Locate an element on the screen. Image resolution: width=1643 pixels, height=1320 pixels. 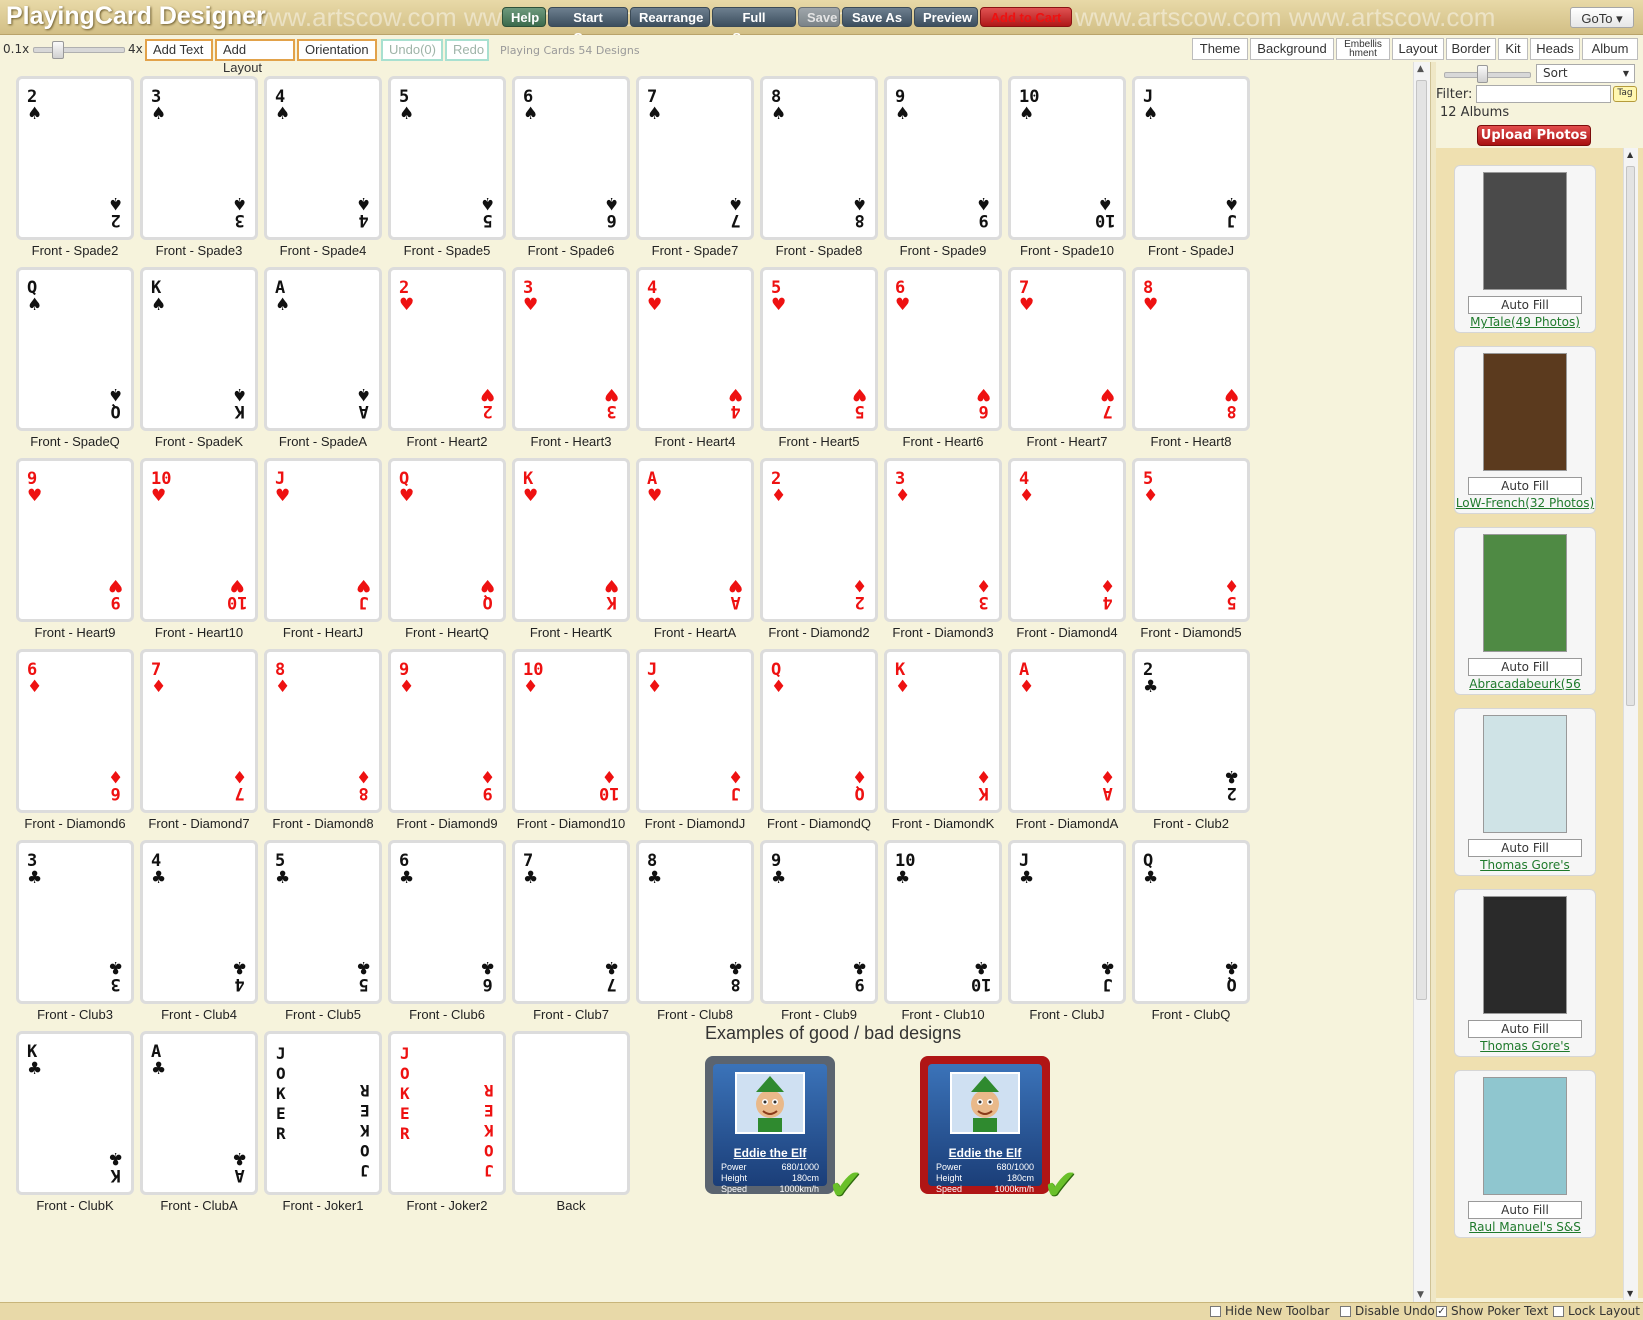
playing-card: K ♦ K ♦ is located at coordinates (943, 731).